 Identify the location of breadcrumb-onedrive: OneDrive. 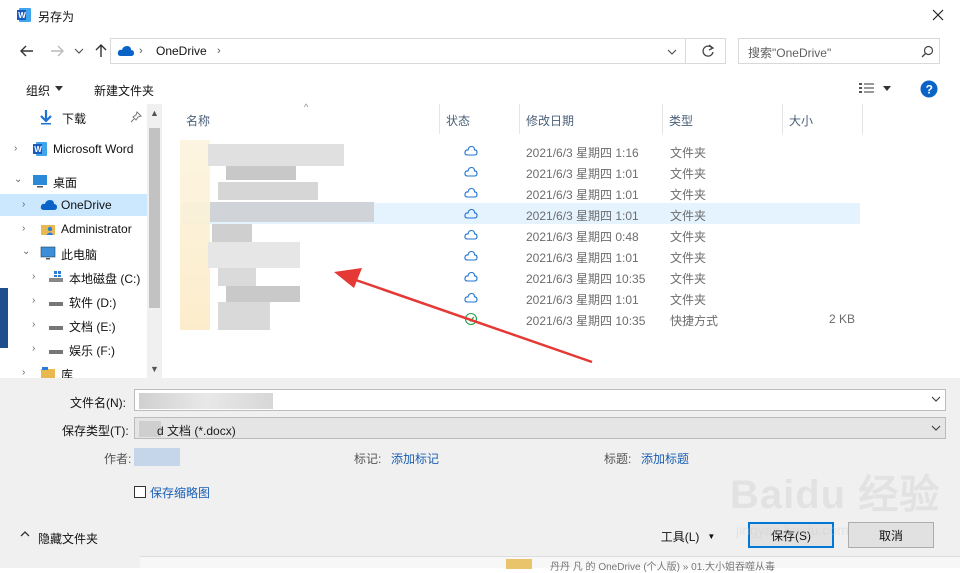
(181, 51).